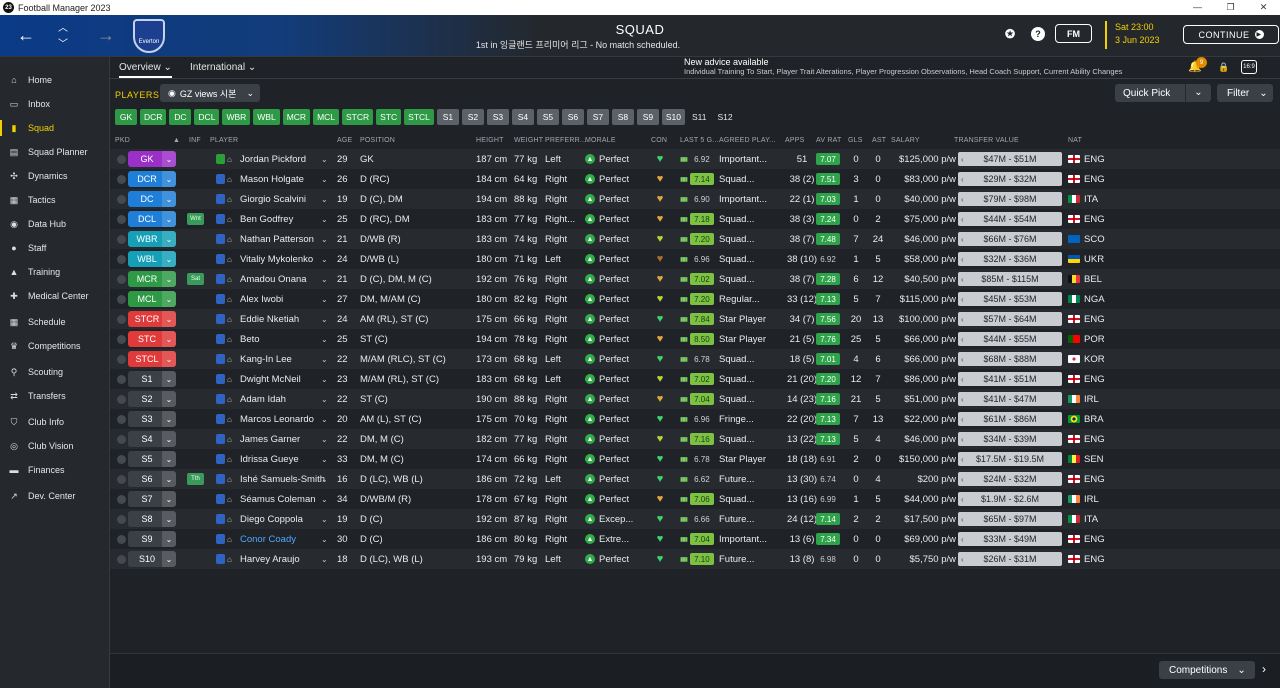 The width and height of the screenshot is (1280, 688). What do you see at coordinates (152, 279) in the screenshot?
I see `position-selector: MCR ⌄` at bounding box center [152, 279].